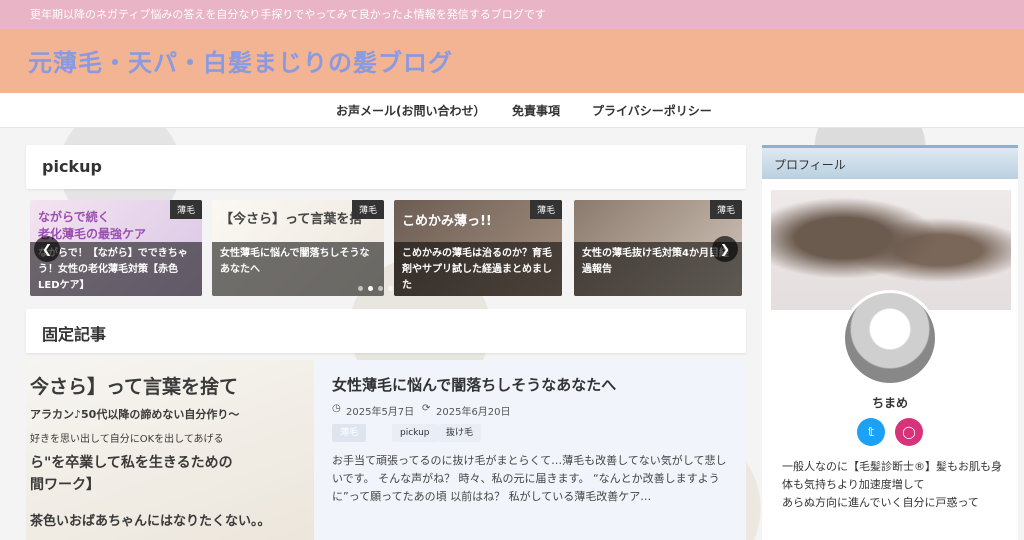 The image size is (1024, 540). What do you see at coordinates (725, 249) in the screenshot?
I see `chevron-right-icon: ❯` at bounding box center [725, 249].